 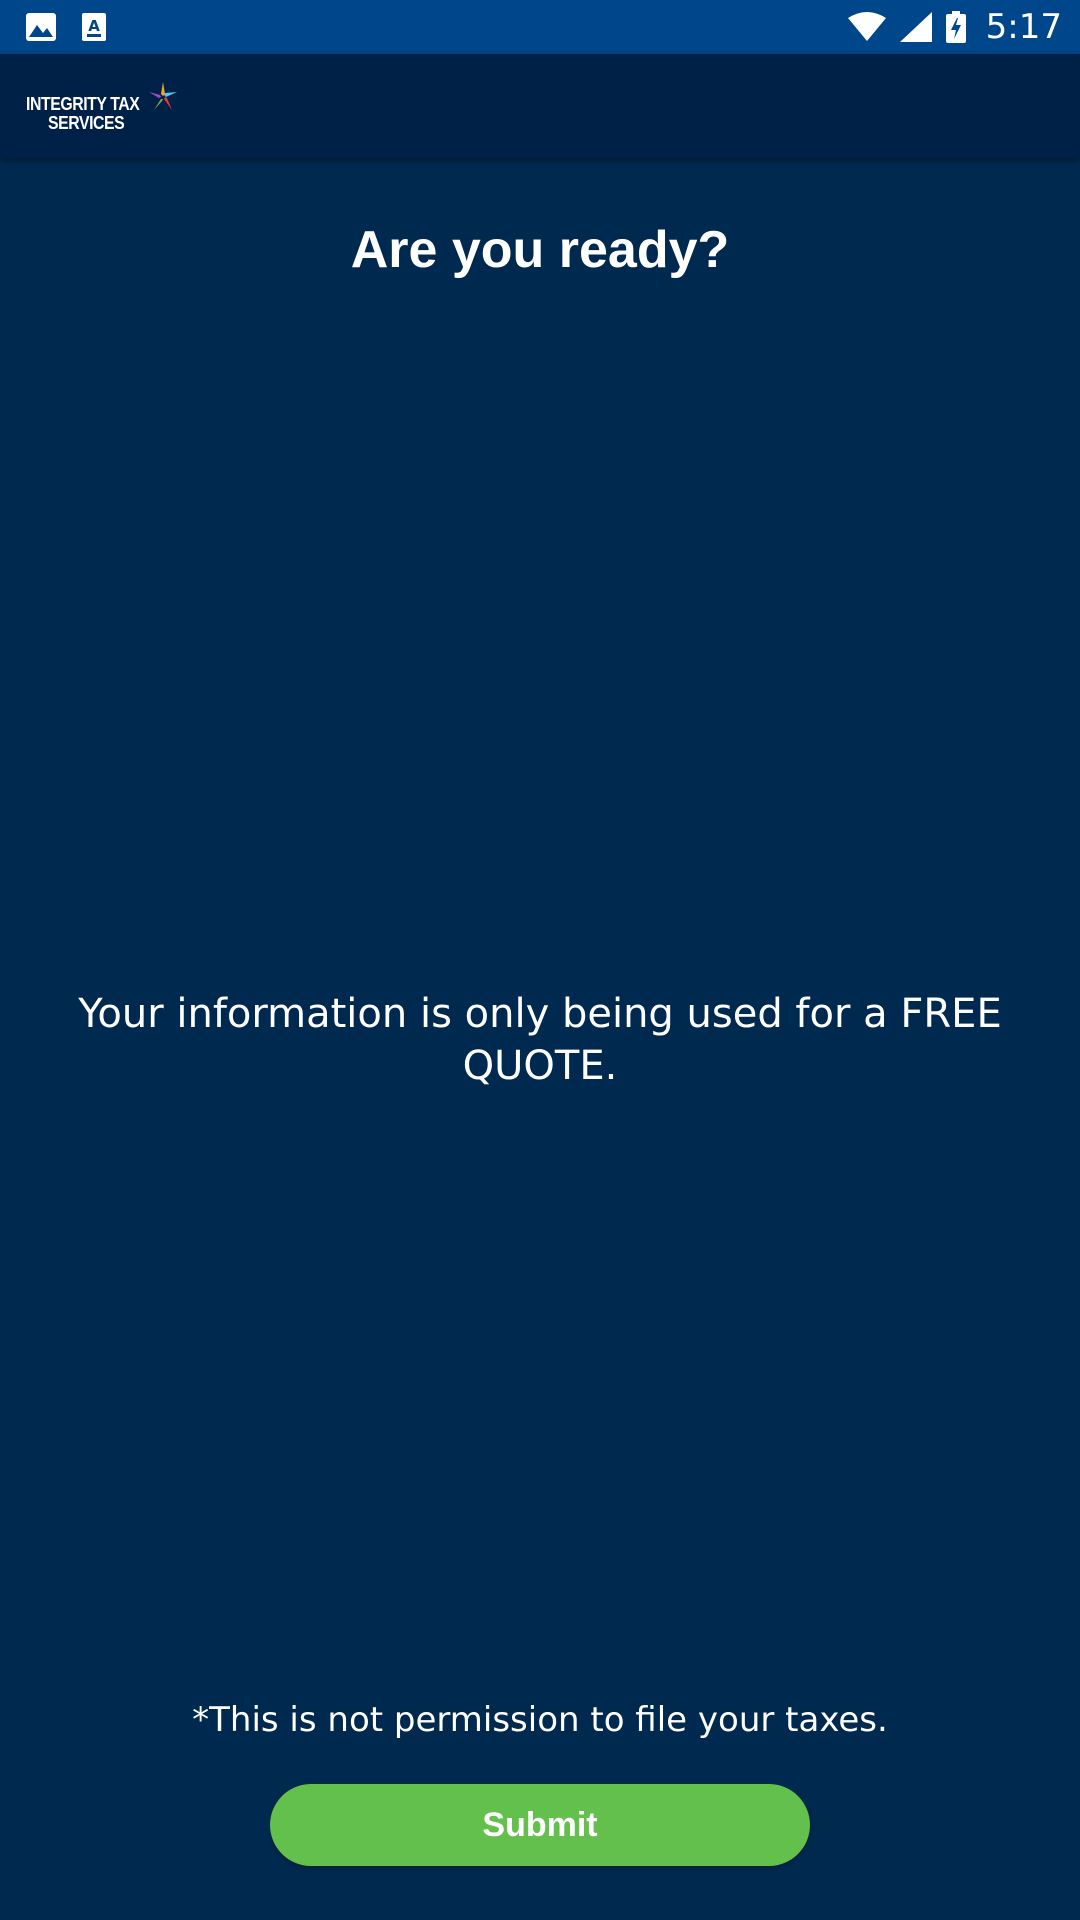 What do you see at coordinates (866, 26) in the screenshot?
I see `wifi-icon` at bounding box center [866, 26].